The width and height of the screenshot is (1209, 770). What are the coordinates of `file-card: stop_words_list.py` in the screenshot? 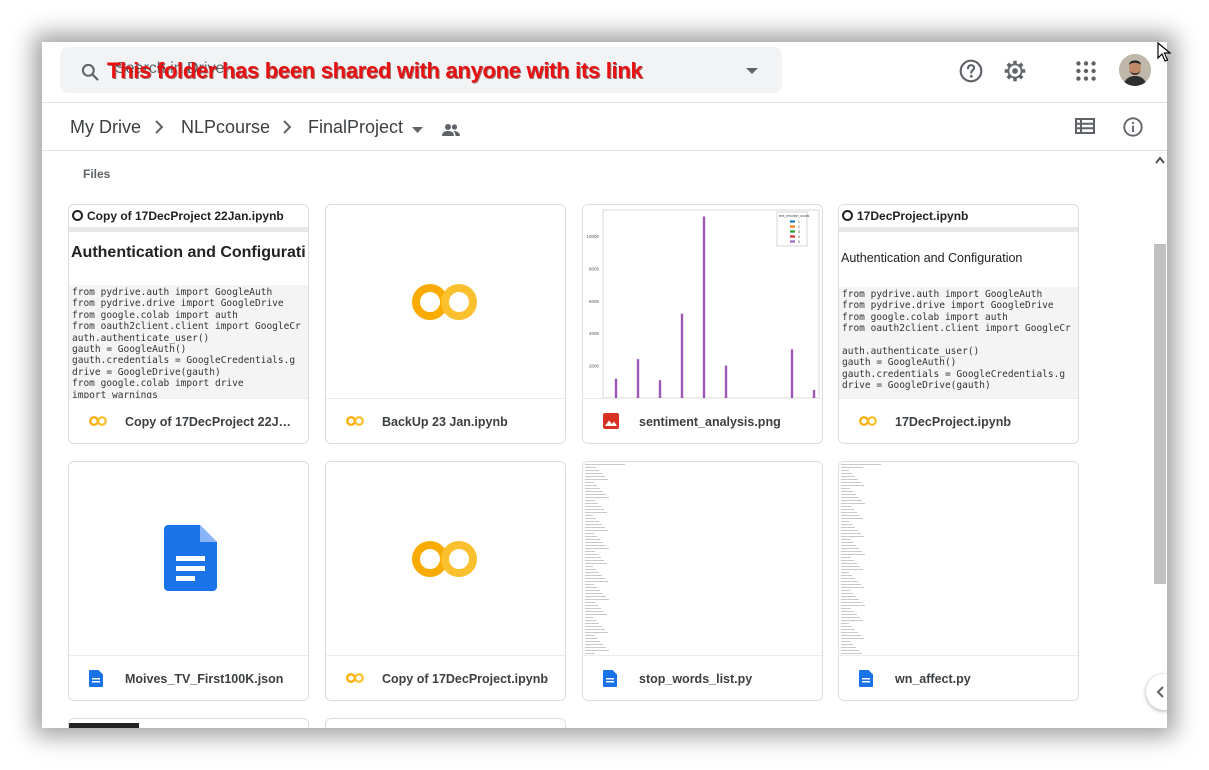 It's located at (702, 581).